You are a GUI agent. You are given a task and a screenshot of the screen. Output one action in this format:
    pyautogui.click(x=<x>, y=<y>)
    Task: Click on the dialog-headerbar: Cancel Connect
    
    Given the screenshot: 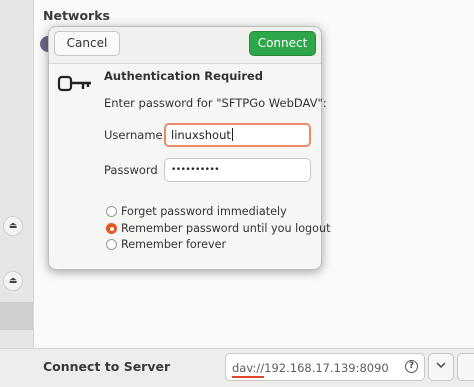 What is the action you would take?
    pyautogui.click(x=185, y=45)
    